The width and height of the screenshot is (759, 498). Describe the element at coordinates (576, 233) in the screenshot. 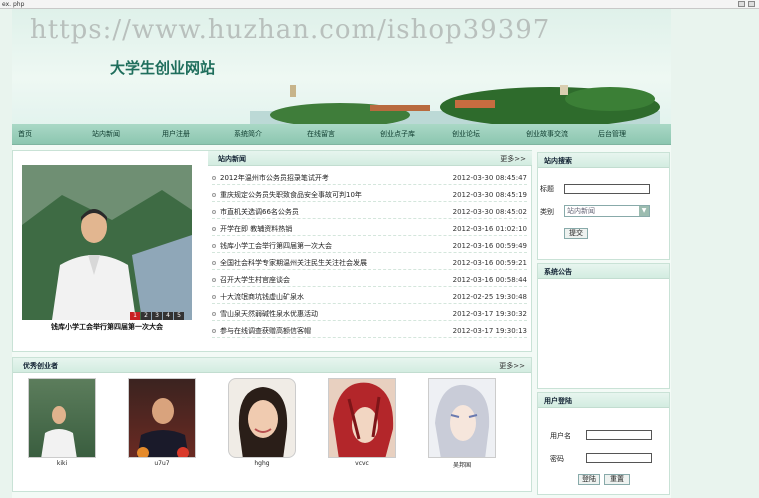

I see `search-submit-button: 提交` at that location.